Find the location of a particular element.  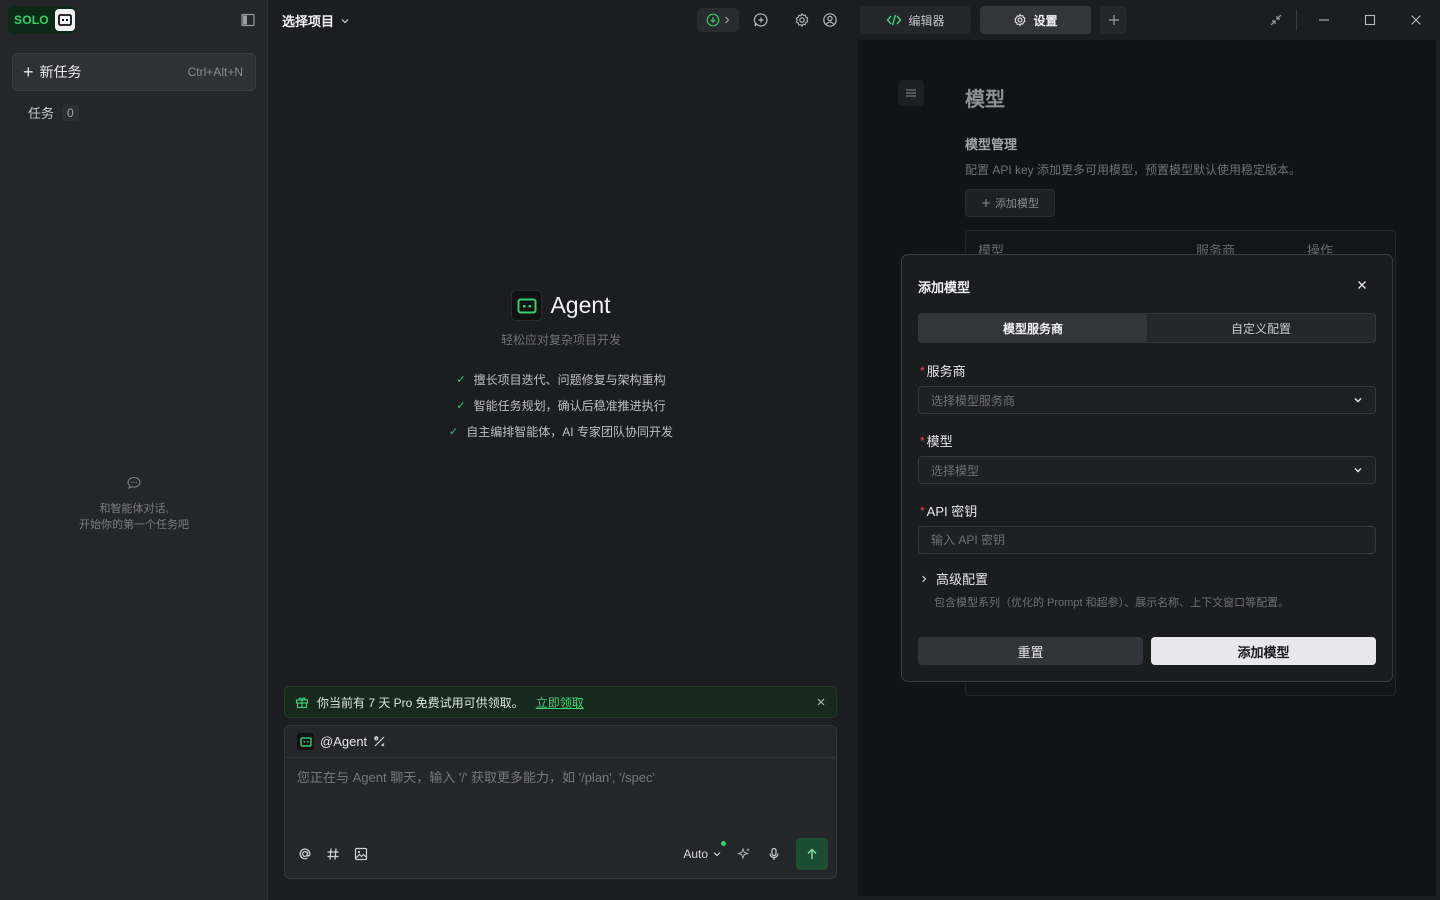

solo-logo: SOLO is located at coordinates (41, 20).